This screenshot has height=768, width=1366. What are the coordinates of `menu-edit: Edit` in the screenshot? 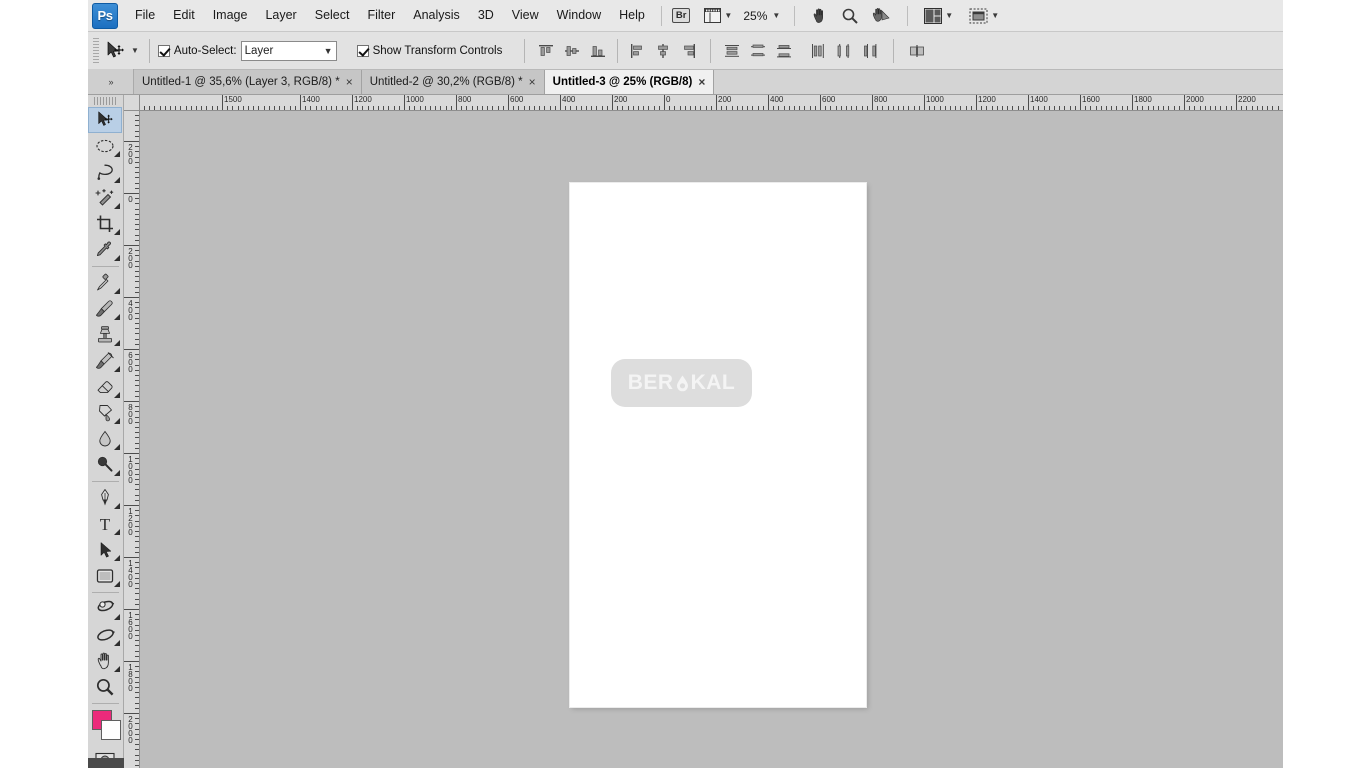 It's located at (184, 15).